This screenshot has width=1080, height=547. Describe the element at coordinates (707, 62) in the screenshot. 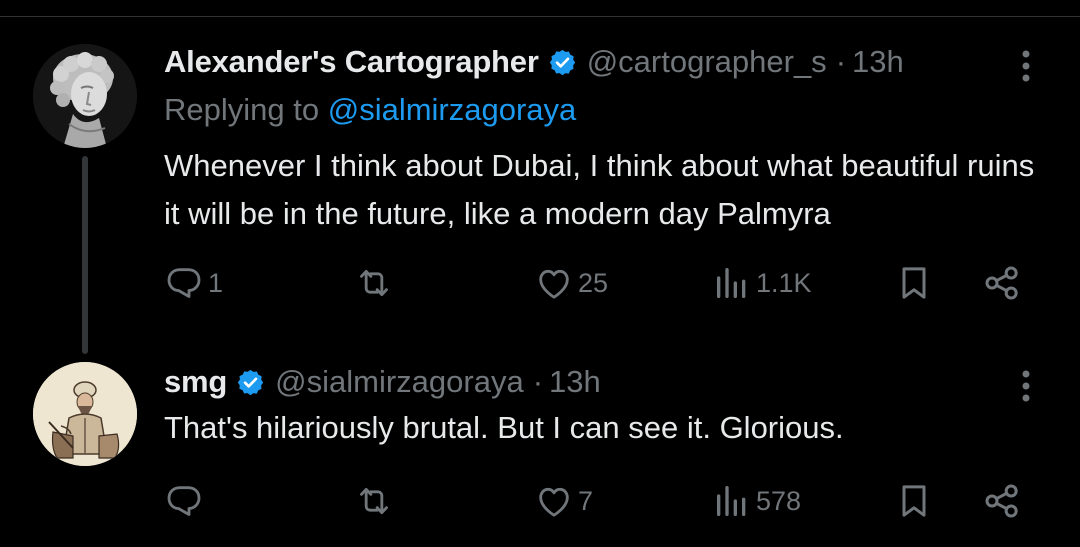

I see `handle: @cartographer_s` at that location.